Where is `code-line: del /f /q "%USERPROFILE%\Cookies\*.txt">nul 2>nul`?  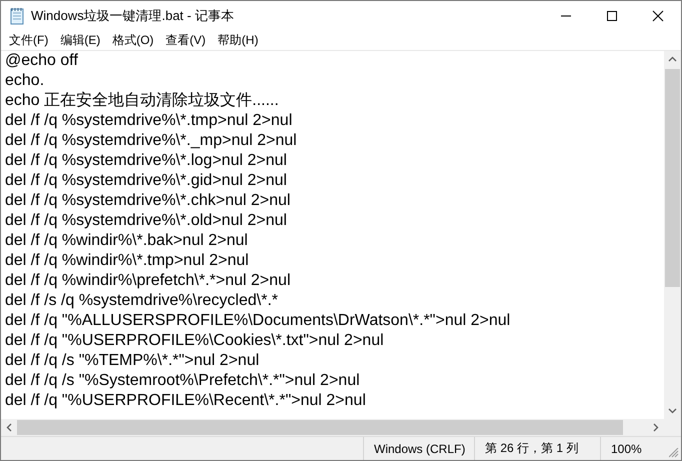
code-line: del /f /q "%USERPROFILE%\Cookies\*.txt">nul 2>nul is located at coordinates (194, 340).